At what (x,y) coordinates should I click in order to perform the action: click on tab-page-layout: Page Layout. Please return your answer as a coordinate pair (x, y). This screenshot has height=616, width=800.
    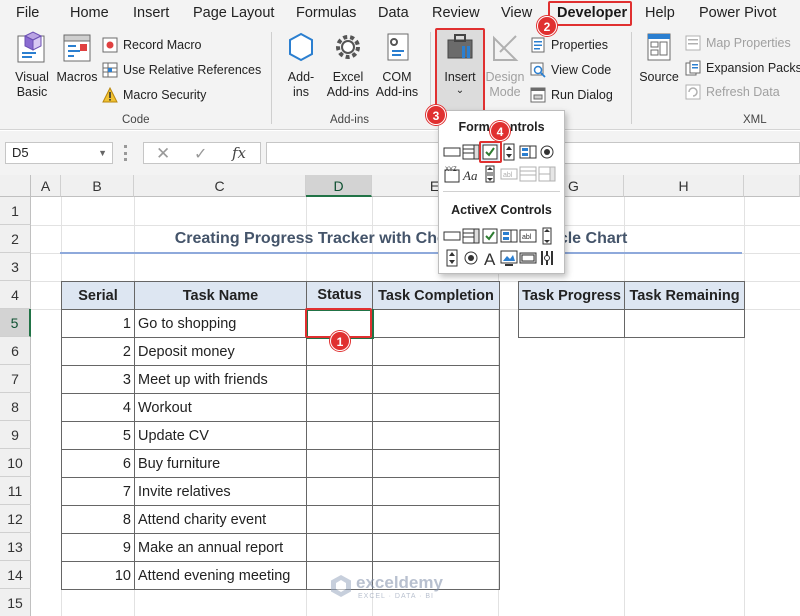
    Looking at the image, I should click on (233, 13).